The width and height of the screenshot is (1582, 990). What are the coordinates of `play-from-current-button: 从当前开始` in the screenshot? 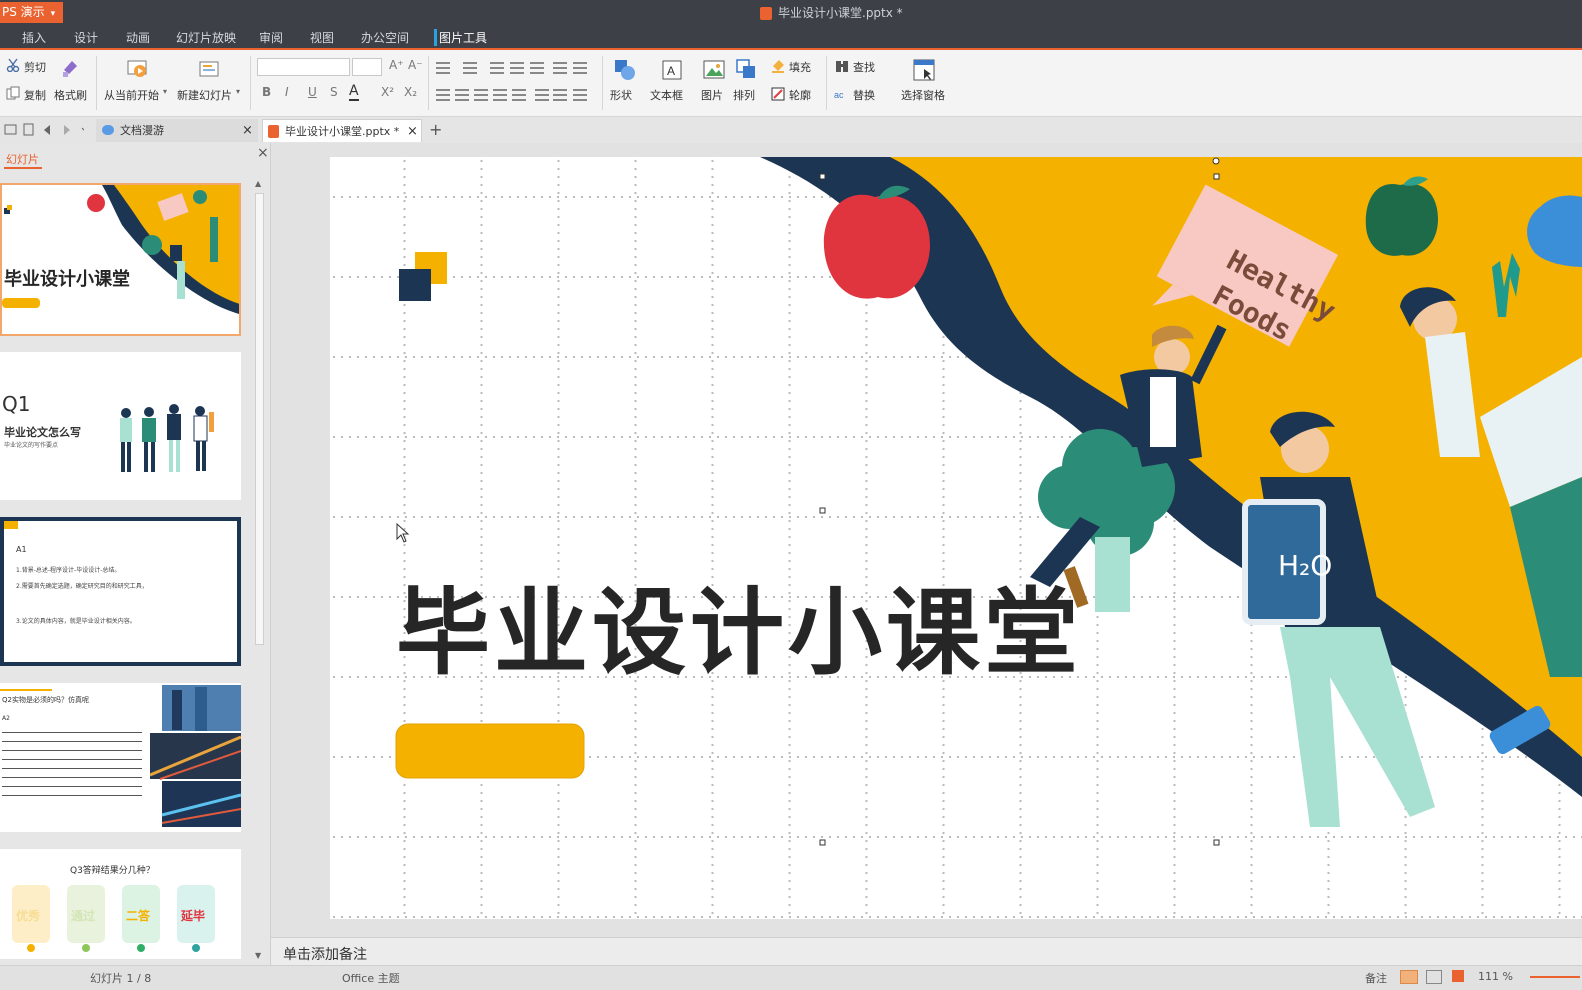 It's located at (131, 95).